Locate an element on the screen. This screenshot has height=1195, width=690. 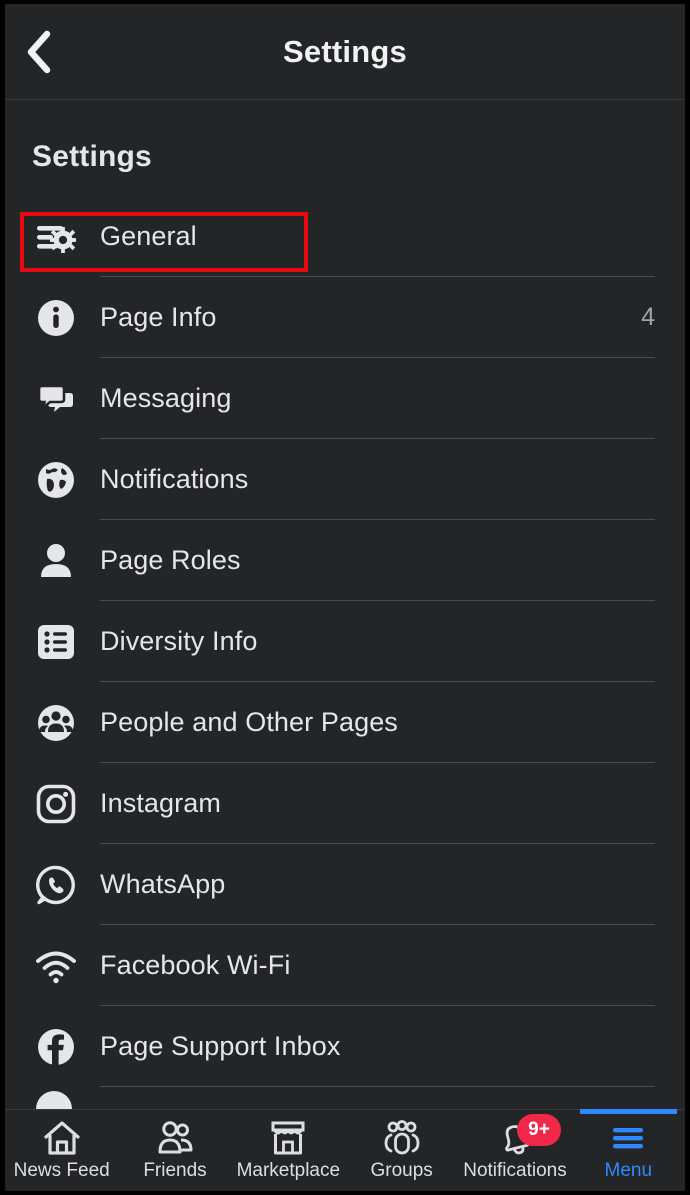
home-icon is located at coordinates (62, 1138).